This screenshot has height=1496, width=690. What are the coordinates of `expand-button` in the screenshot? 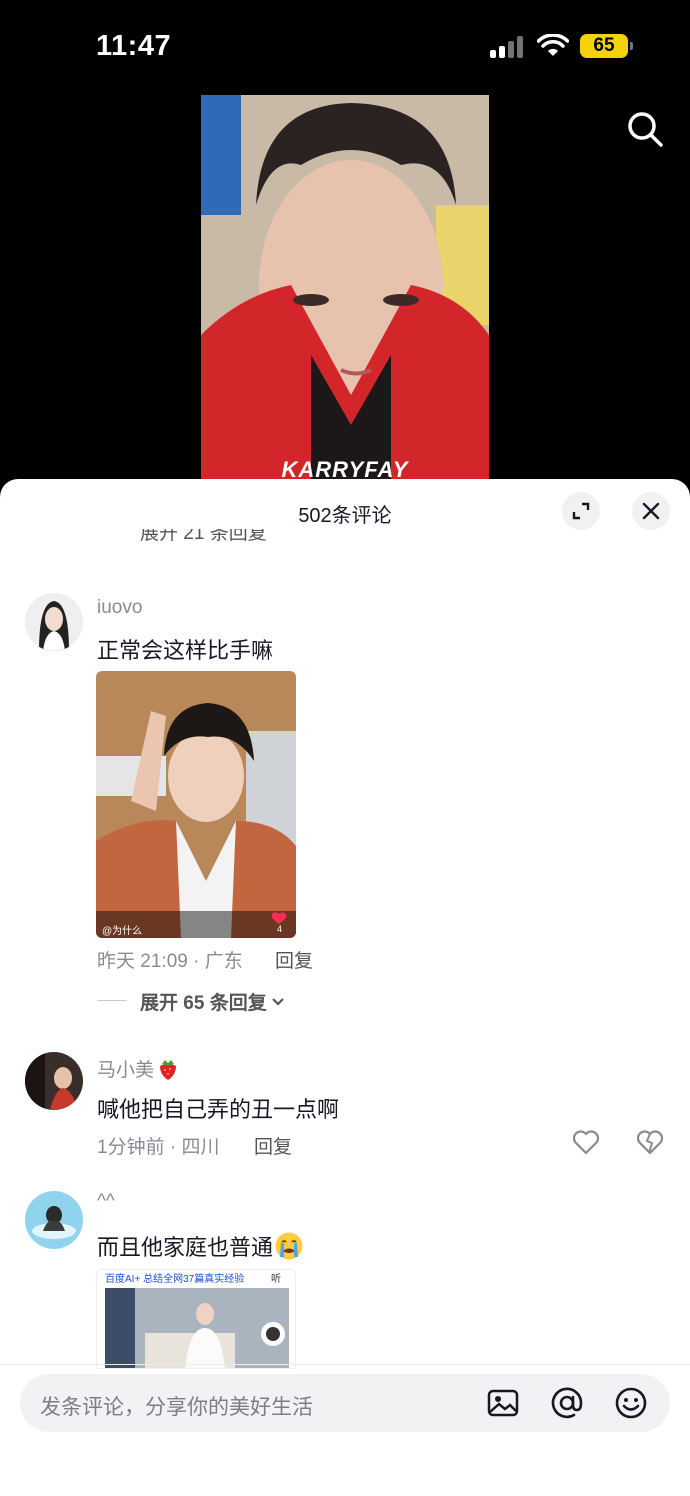 It's located at (581, 511).